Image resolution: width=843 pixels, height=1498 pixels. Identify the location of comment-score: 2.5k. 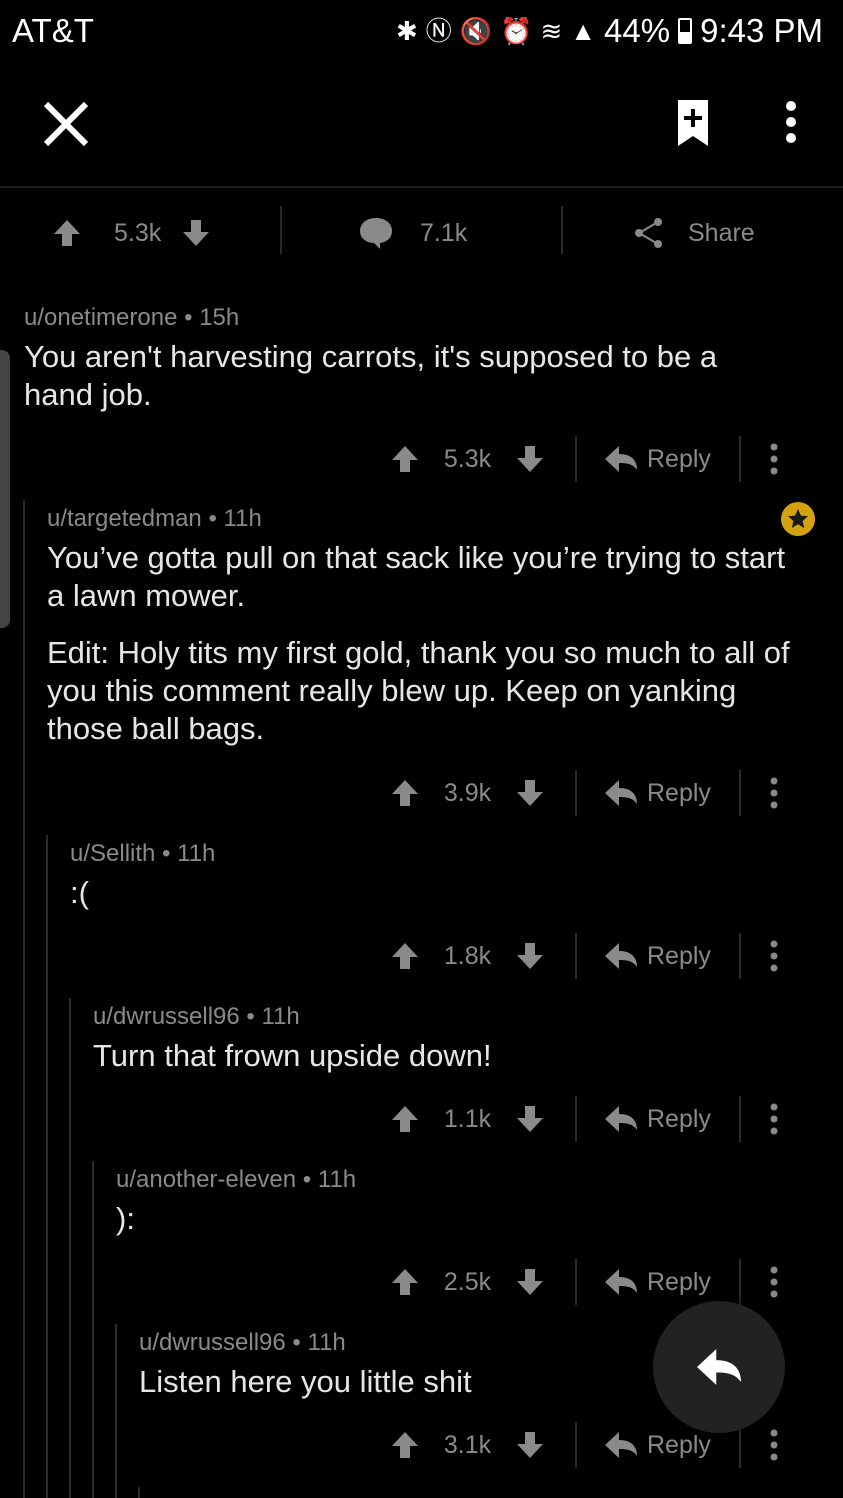
(467, 1281).